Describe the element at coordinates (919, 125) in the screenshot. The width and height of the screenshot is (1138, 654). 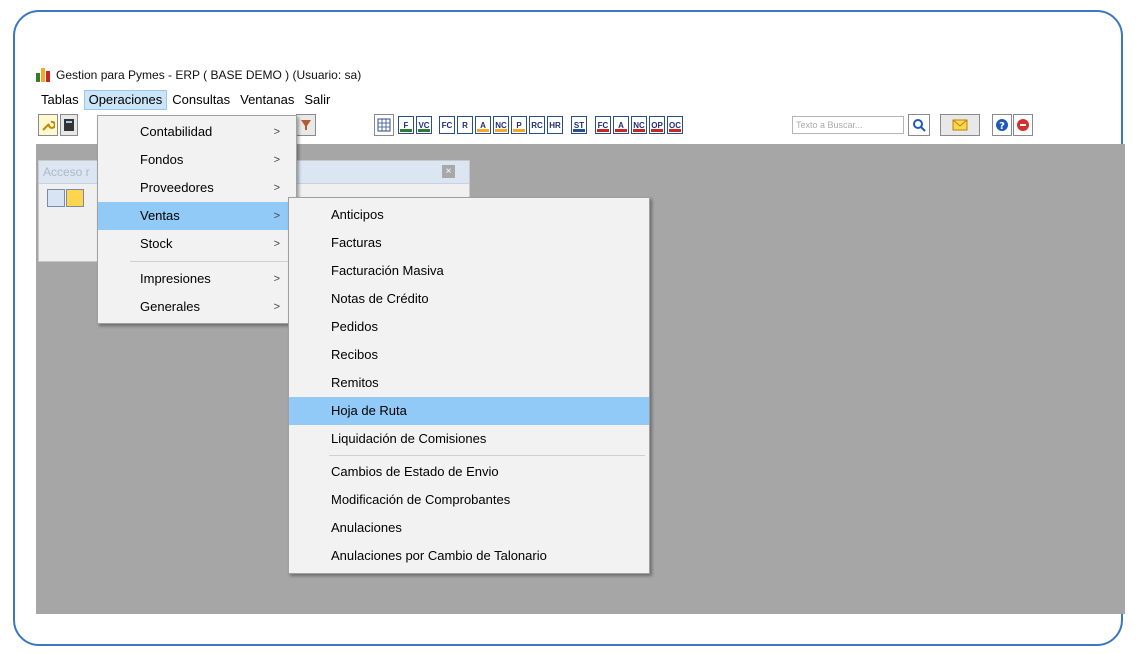
I see `search-icon` at that location.